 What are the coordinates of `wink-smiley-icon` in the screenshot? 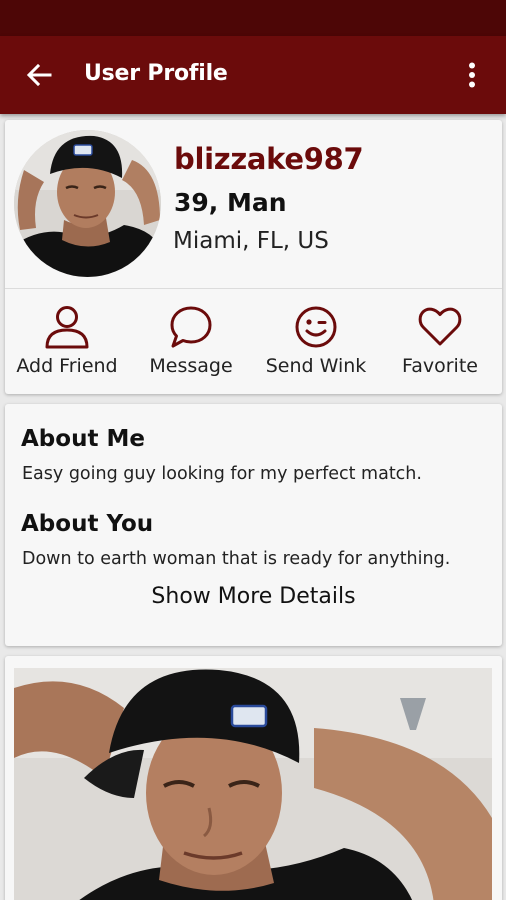 It's located at (316, 327).